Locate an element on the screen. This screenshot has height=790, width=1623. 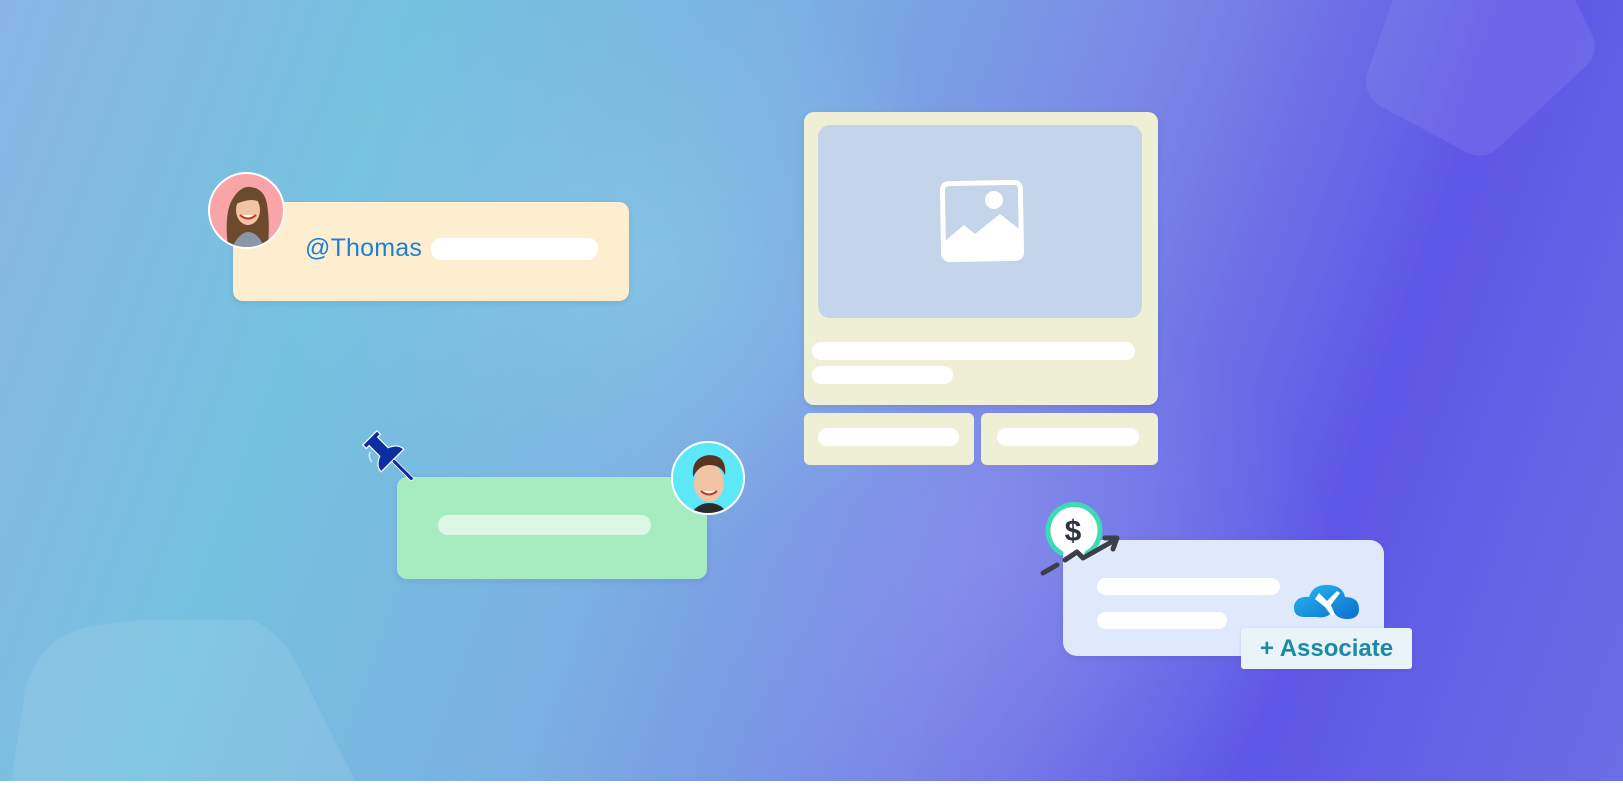
mention-comment-card: @Thomas is located at coordinates (431, 251).